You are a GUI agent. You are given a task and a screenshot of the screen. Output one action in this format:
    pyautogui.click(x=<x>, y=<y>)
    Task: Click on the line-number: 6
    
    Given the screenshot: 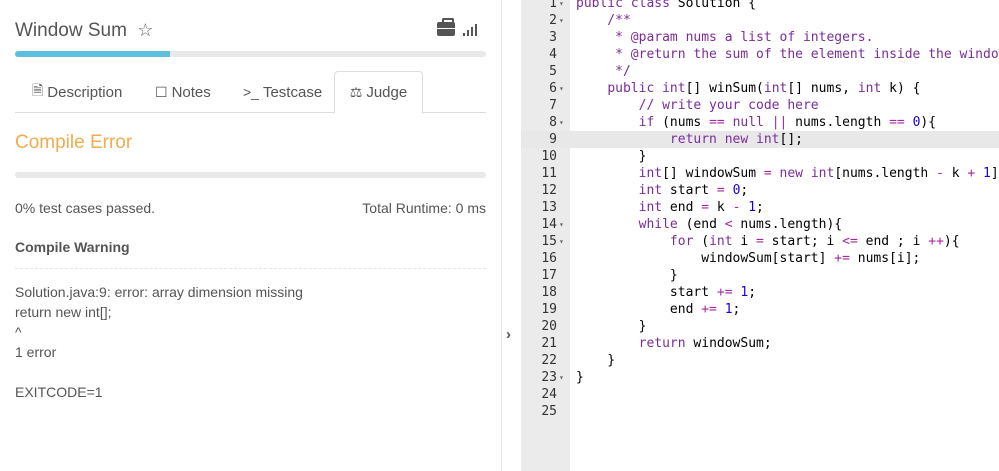 What is the action you would take?
    pyautogui.click(x=553, y=88)
    